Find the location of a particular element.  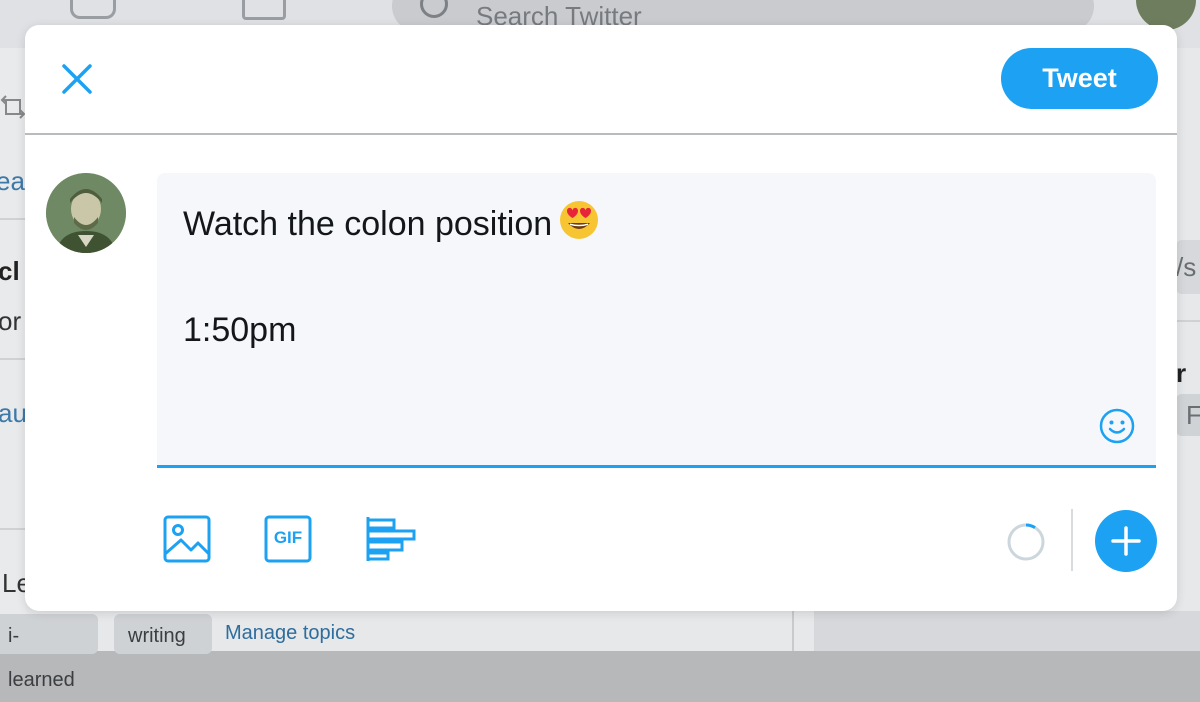

bg-text-fragment: or is located at coordinates (11, 321).